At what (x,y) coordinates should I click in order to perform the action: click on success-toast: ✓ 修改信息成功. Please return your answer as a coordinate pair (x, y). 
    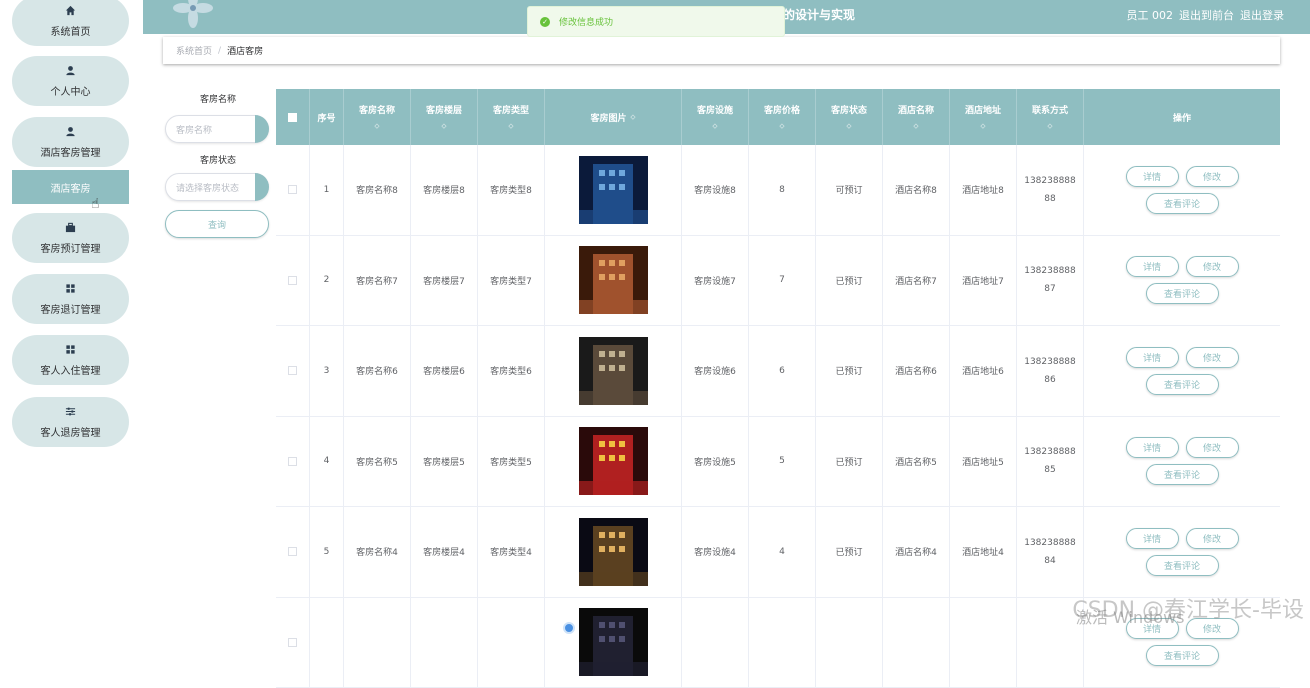
    Looking at the image, I should click on (656, 21).